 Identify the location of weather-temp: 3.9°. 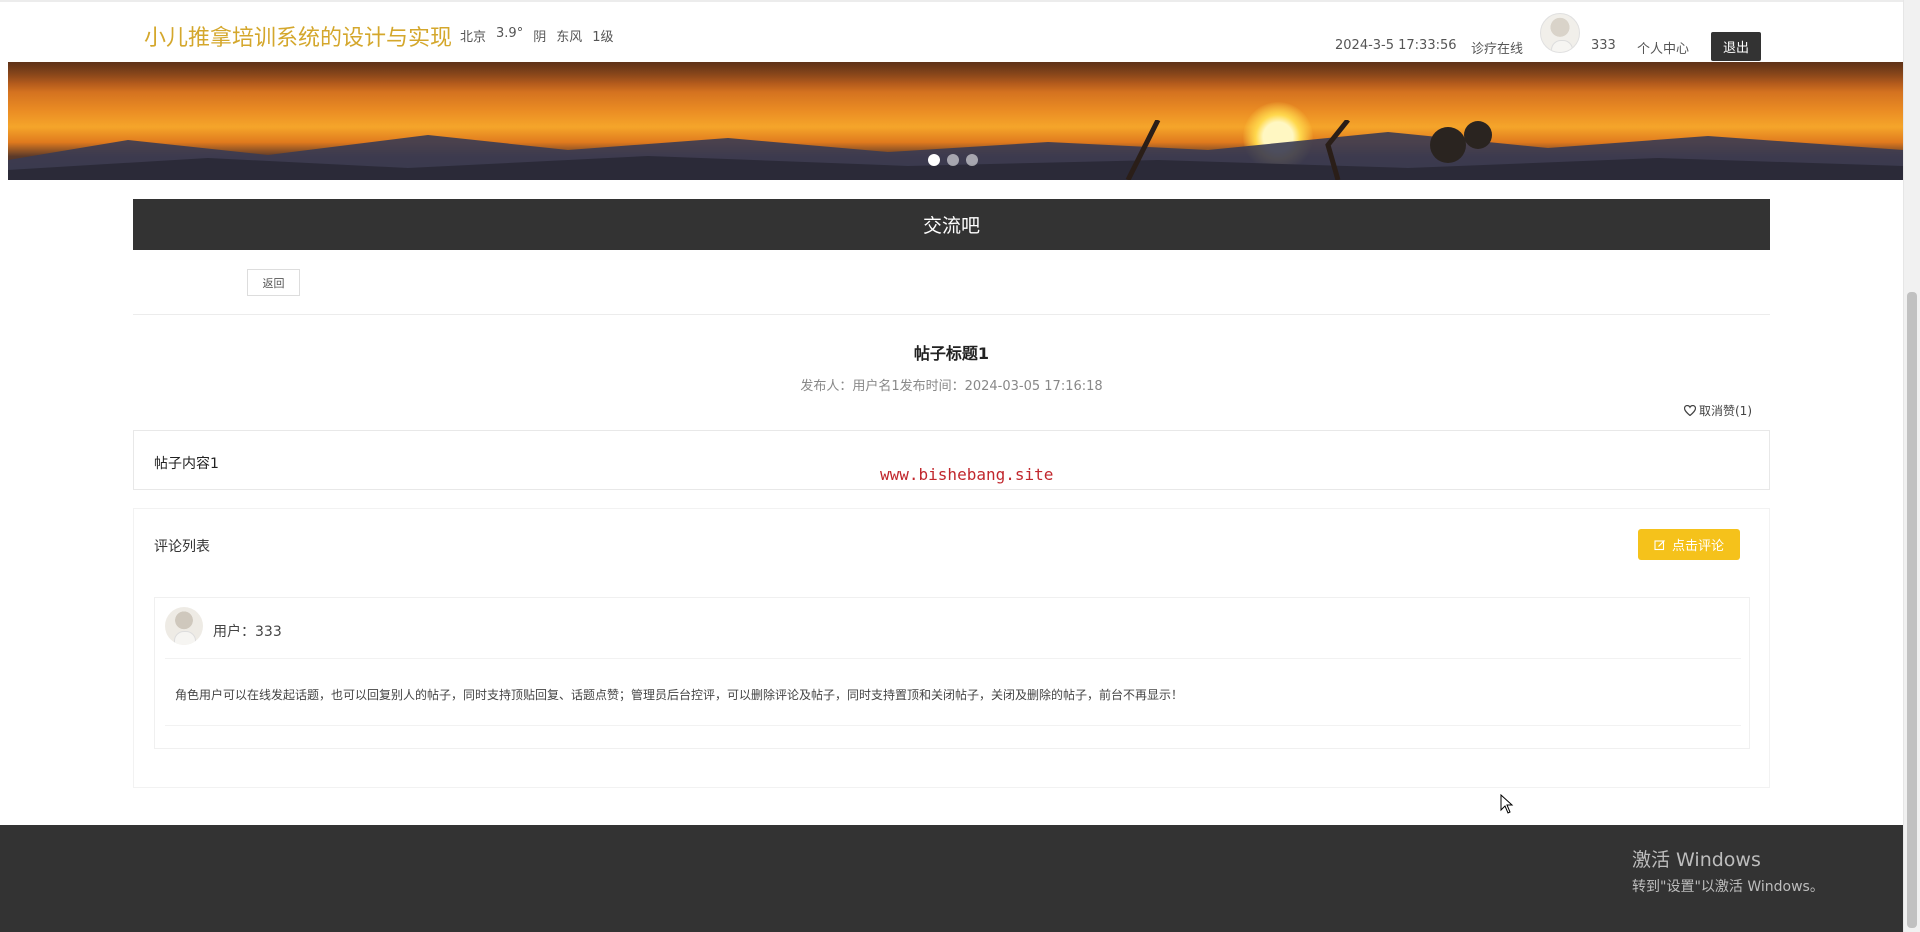
(510, 33).